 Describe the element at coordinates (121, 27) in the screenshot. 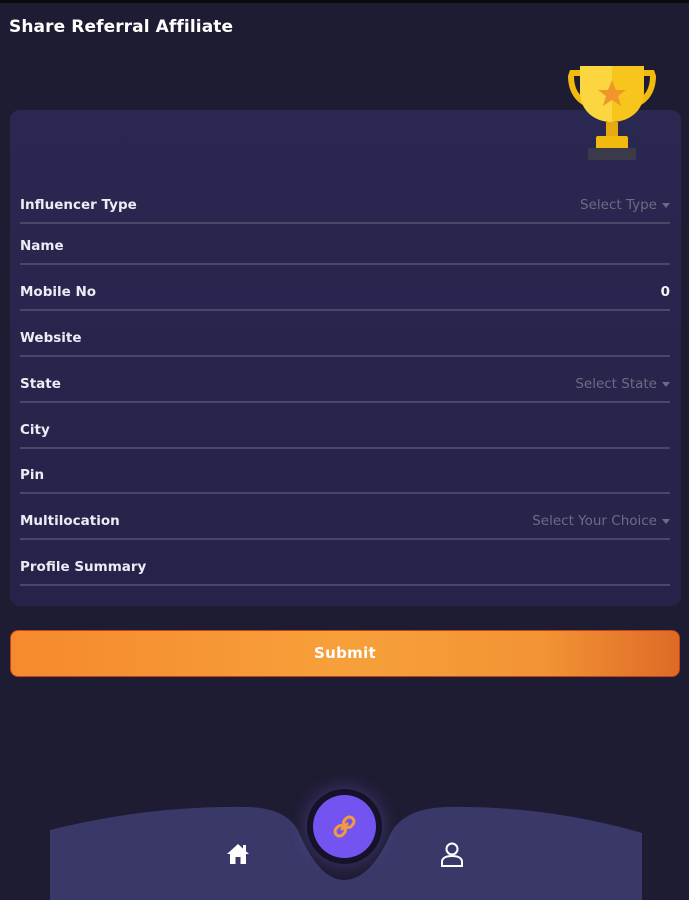

I see `page-title: Share Referral Affiliate` at that location.